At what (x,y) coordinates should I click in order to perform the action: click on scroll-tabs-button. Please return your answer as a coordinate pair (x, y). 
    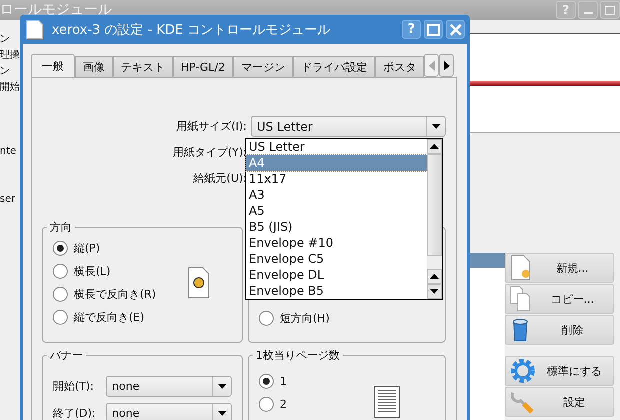
    Looking at the image, I should click on (446, 65).